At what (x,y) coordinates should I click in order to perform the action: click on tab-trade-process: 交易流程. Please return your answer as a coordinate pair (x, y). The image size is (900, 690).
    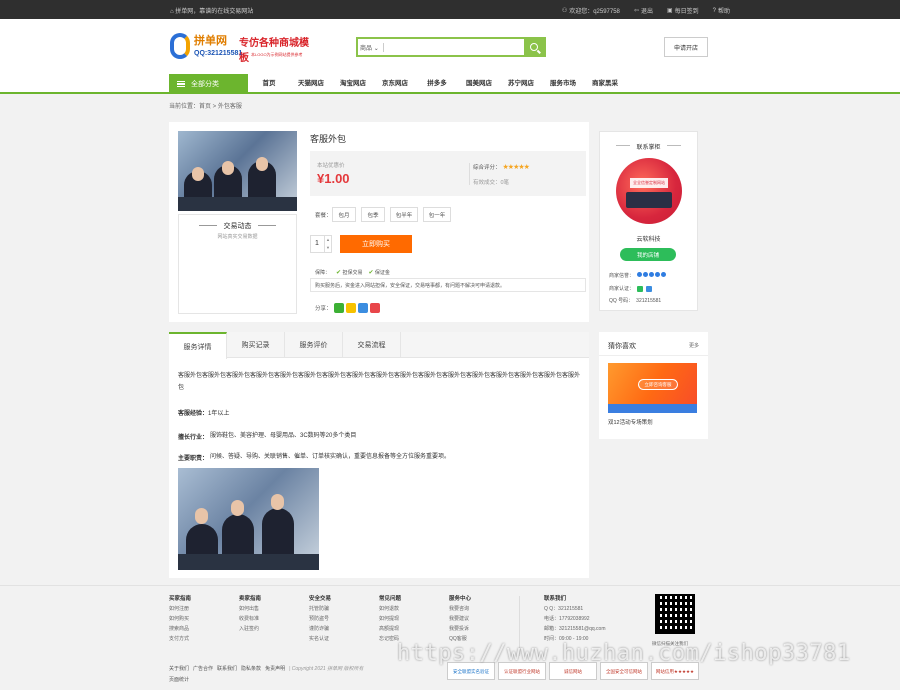
    Looking at the image, I should click on (372, 345).